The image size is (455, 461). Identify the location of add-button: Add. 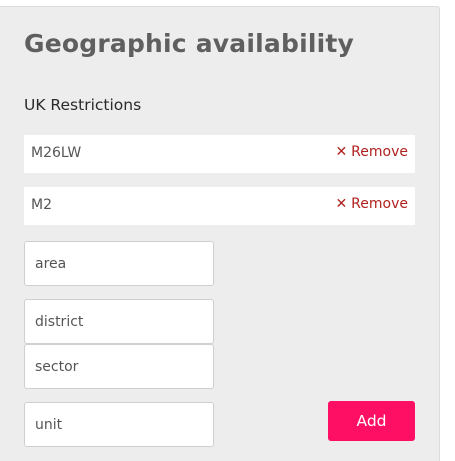
(371, 421).